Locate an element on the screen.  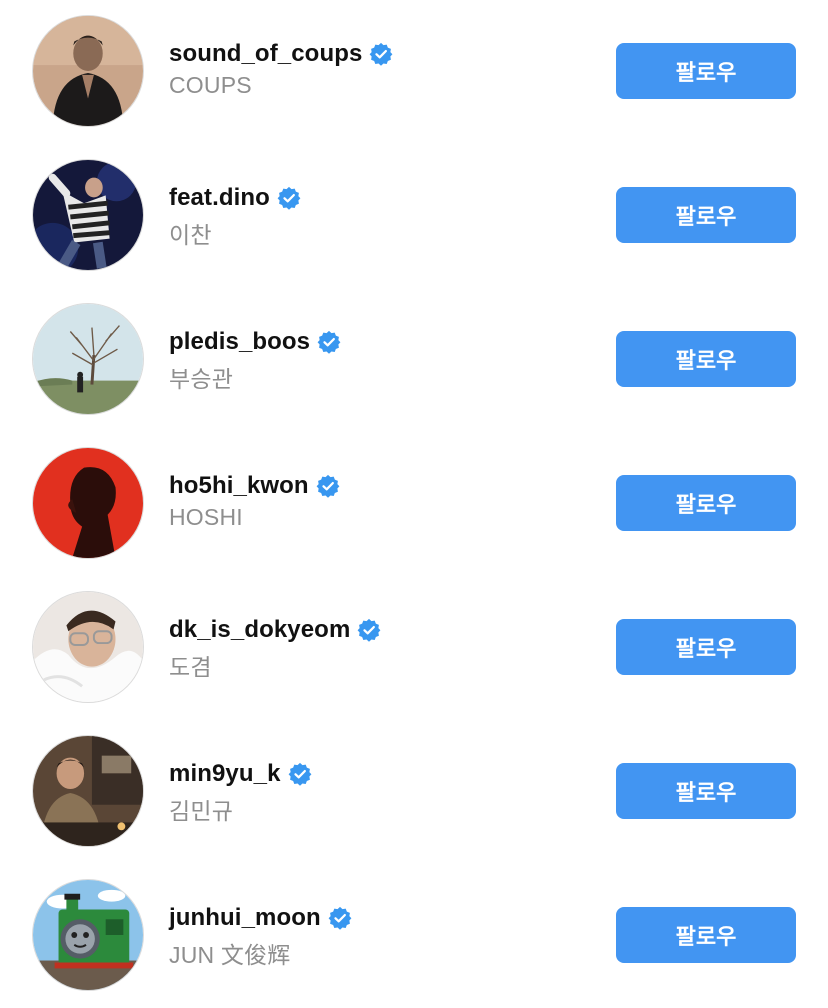
account-row: min9yu_k 김민규 팔로우 is located at coordinates (414, 792).